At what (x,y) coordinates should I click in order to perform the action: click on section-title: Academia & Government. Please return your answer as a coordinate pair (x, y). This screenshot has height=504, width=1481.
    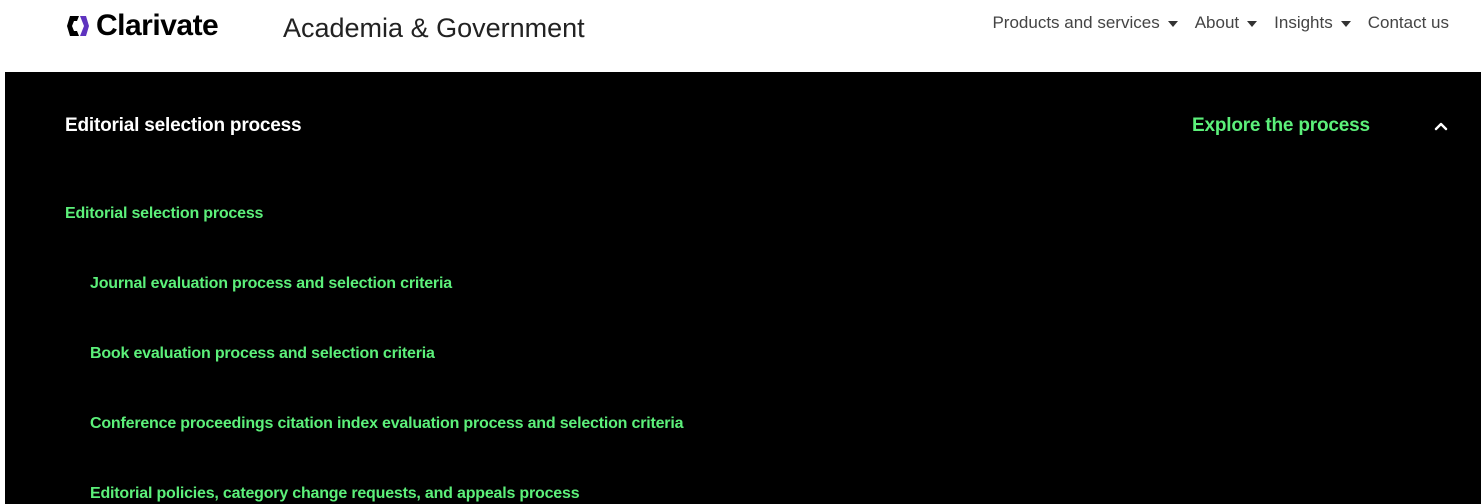
    Looking at the image, I should click on (434, 28).